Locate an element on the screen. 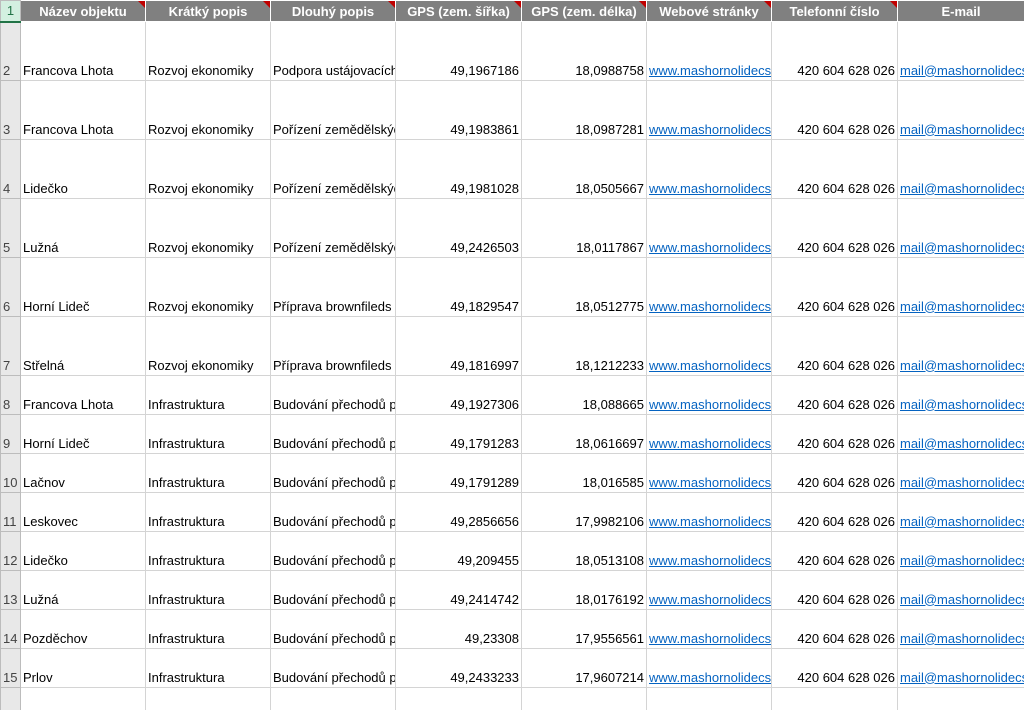 This screenshot has height=710, width=1024. row-header: 10 is located at coordinates (10, 473).